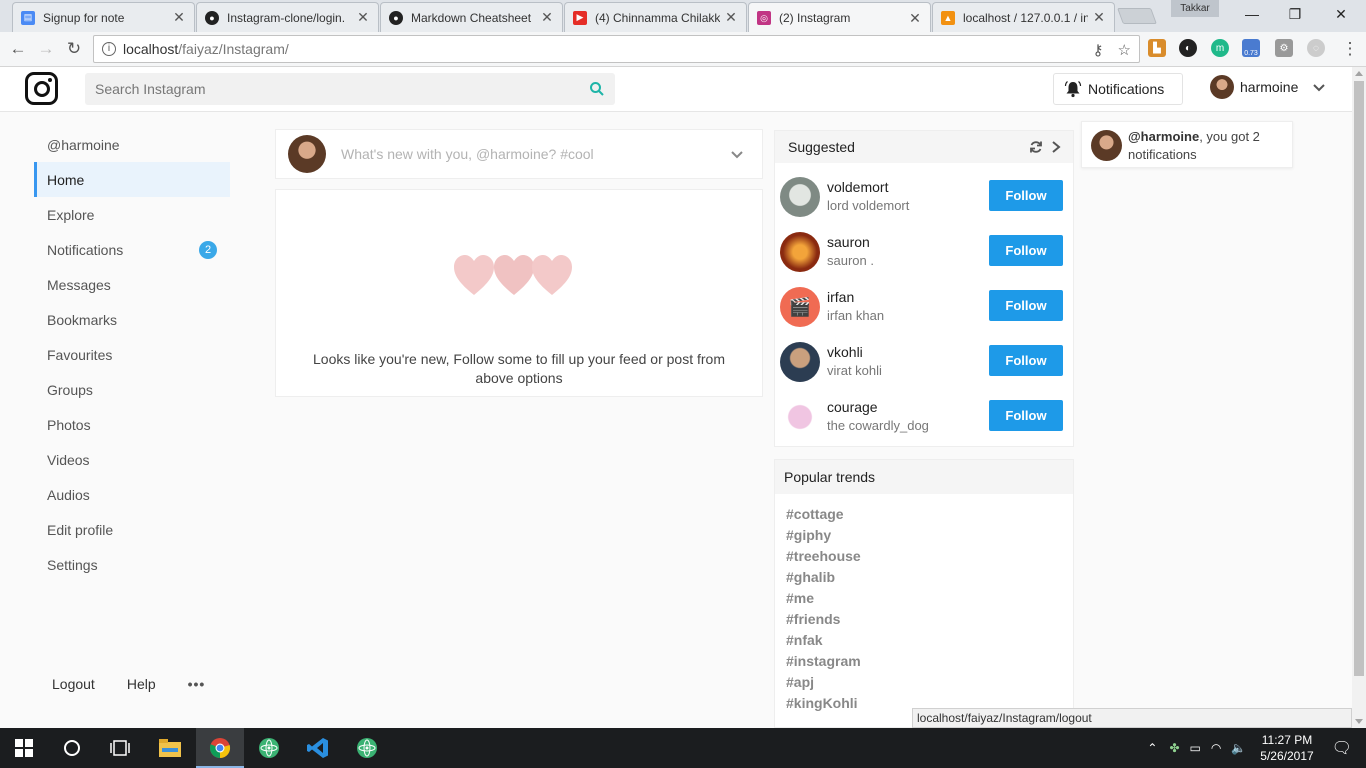 This screenshot has width=1366, height=768. What do you see at coordinates (924, 661) in the screenshot?
I see `trend-tag: #instagram` at bounding box center [924, 661].